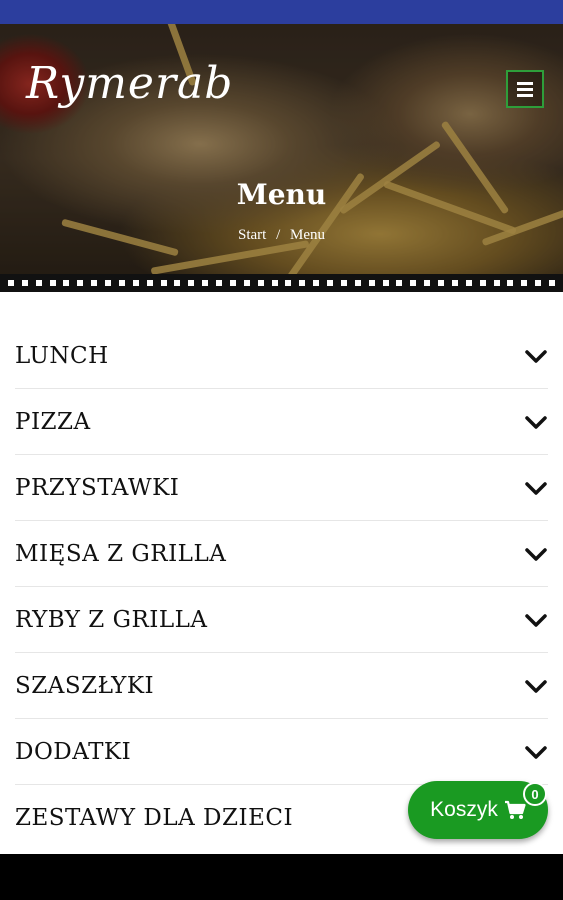  What do you see at coordinates (525, 83) in the screenshot?
I see `hamburger-menu-icon` at bounding box center [525, 83].